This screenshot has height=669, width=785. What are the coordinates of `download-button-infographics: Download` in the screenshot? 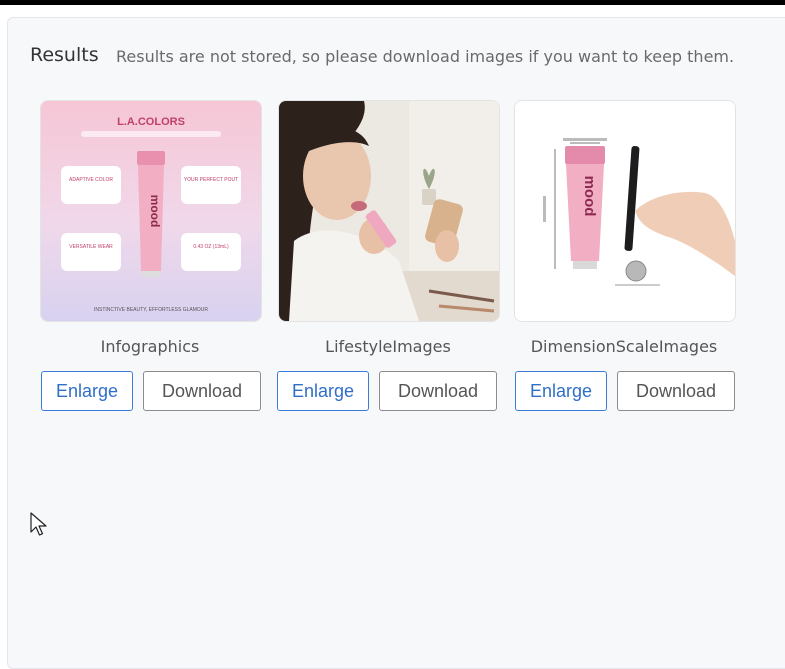 It's located at (202, 391).